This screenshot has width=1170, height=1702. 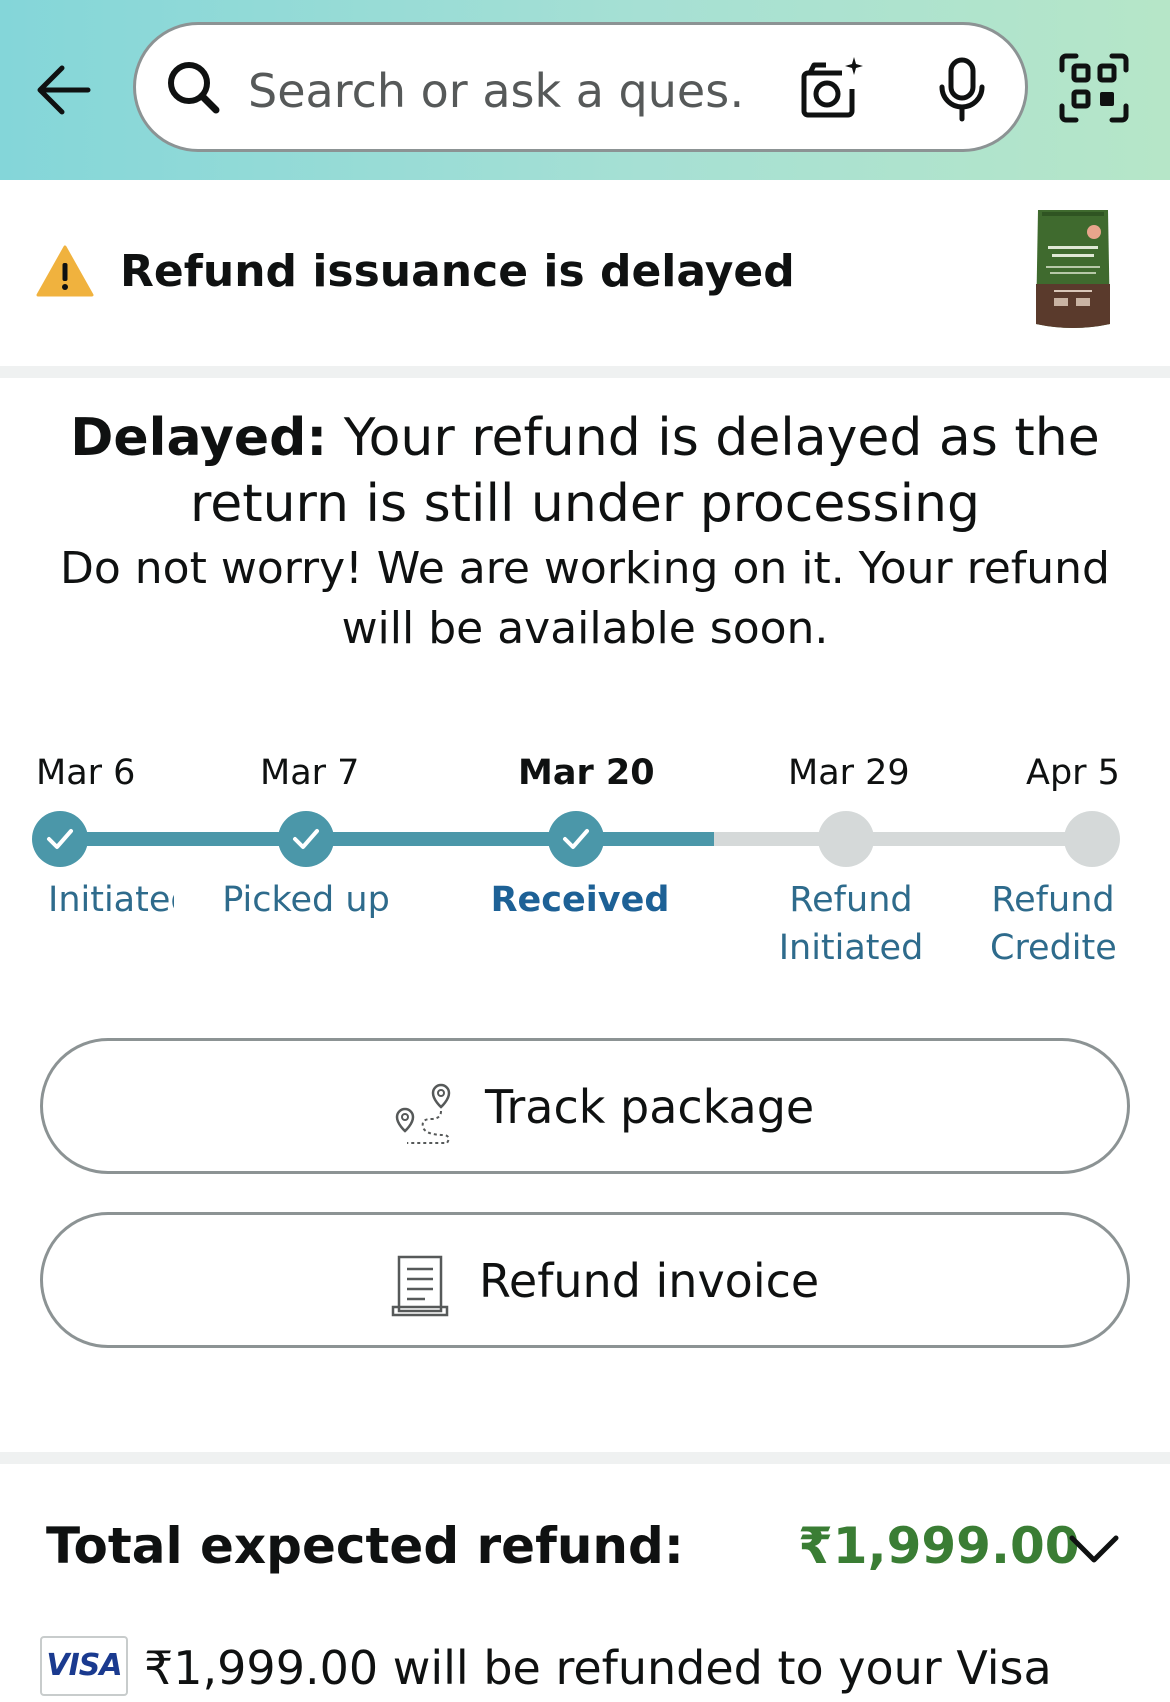 What do you see at coordinates (962, 90) in the screenshot?
I see `microphone-icon` at bounding box center [962, 90].